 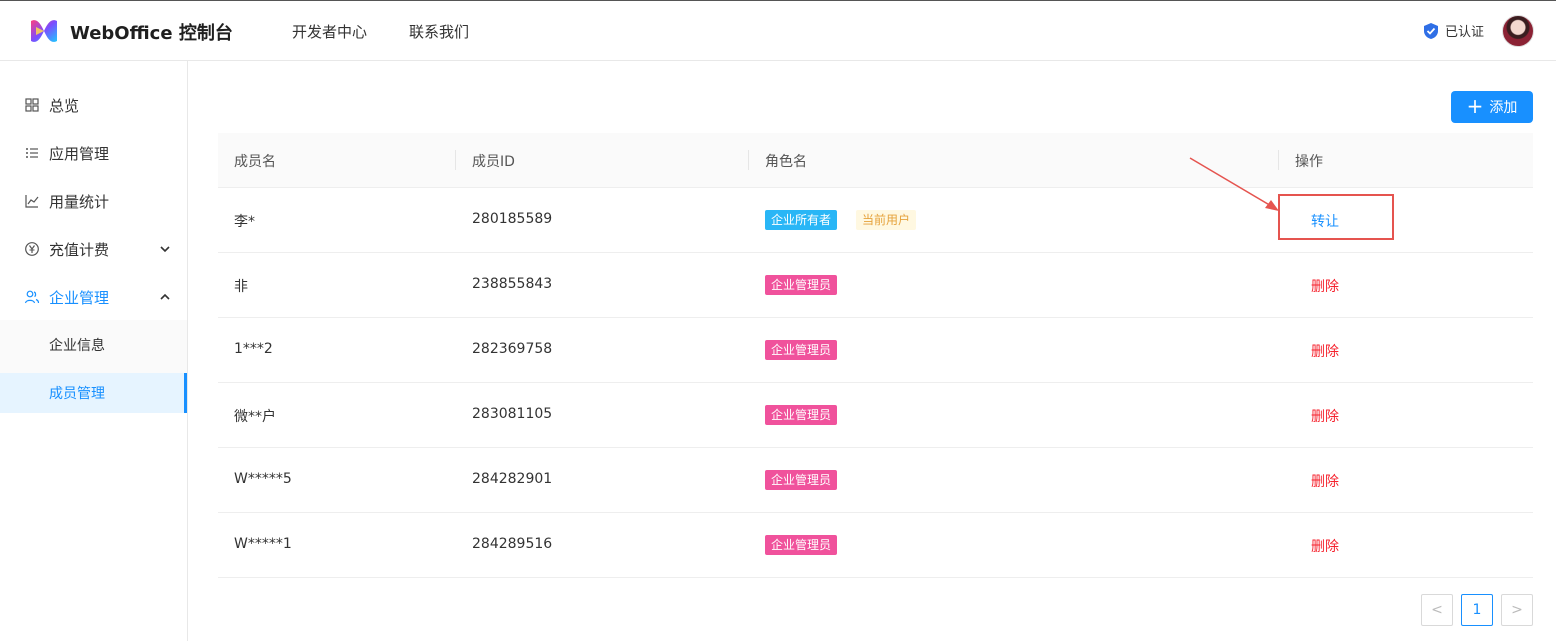 What do you see at coordinates (875, 415) in the screenshot?
I see `table-row: 微**户 283081105 企业管理员 删除` at bounding box center [875, 415].